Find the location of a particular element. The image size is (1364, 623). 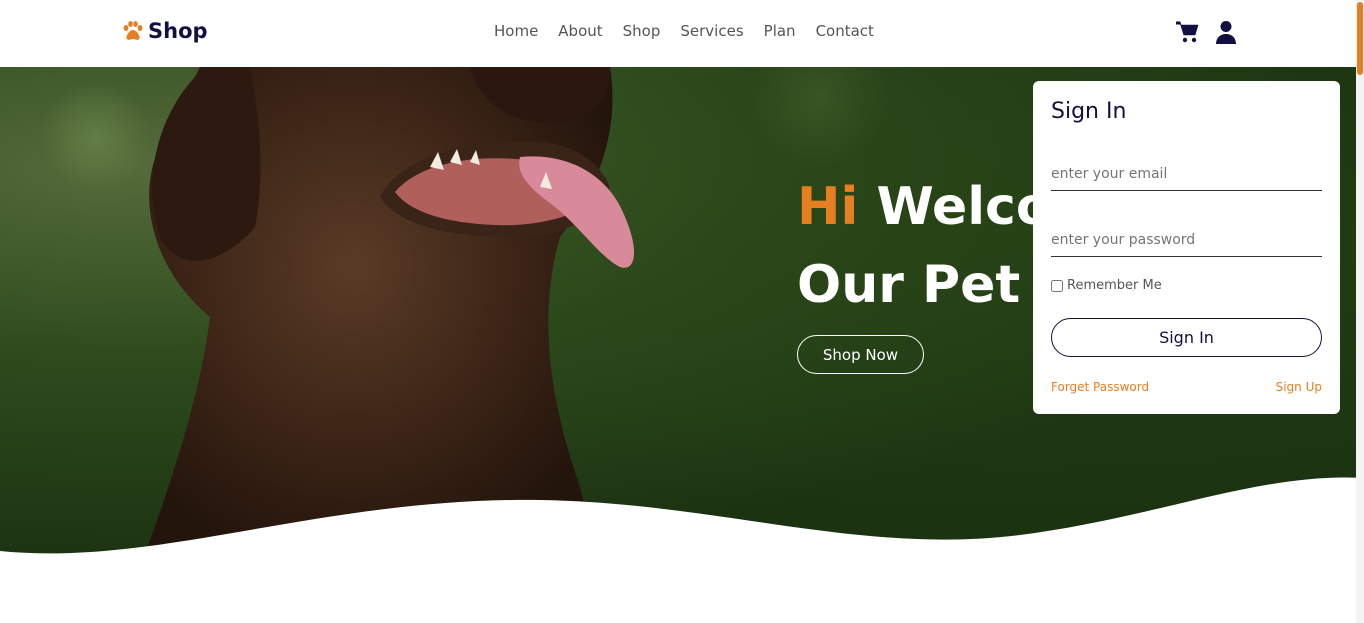

nav-services: Services is located at coordinates (711, 31).